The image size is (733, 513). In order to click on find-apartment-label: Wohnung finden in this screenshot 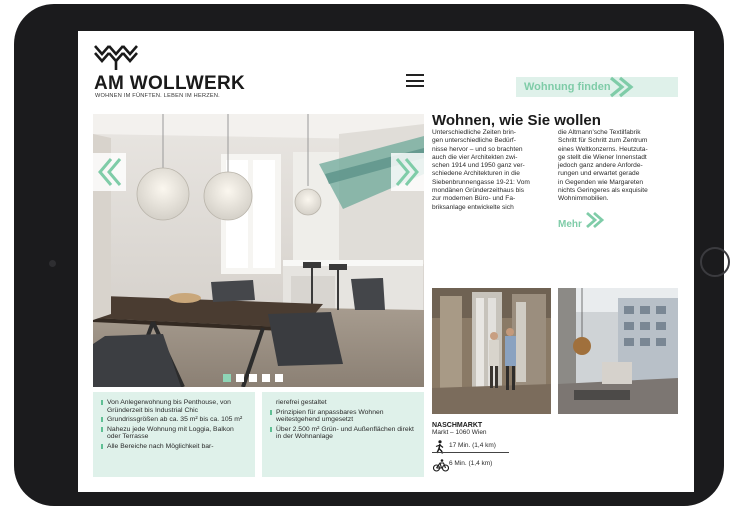, I will do `click(567, 87)`.